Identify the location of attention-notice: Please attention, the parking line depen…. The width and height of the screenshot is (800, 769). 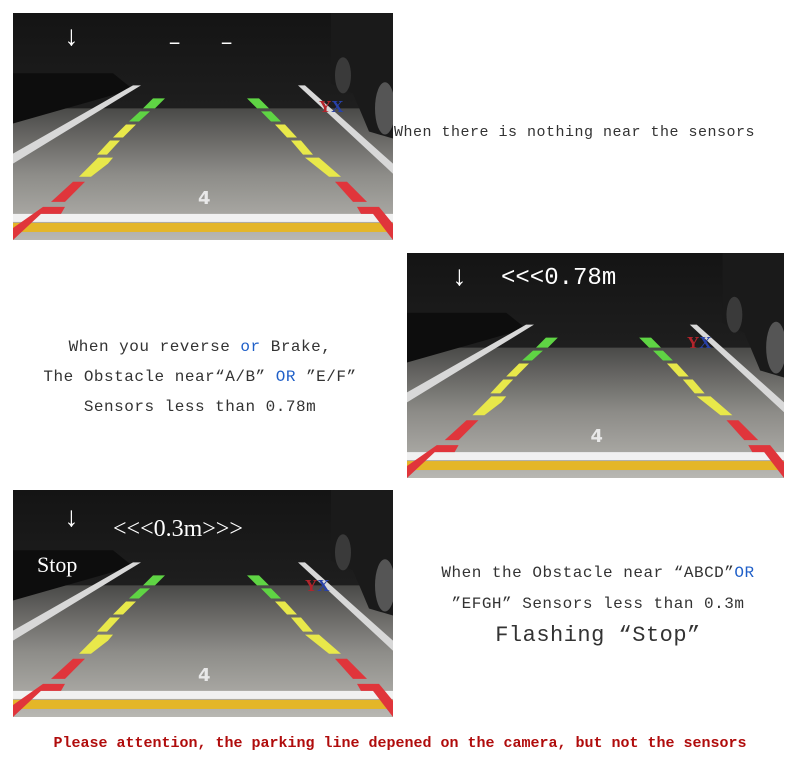
(400, 743).